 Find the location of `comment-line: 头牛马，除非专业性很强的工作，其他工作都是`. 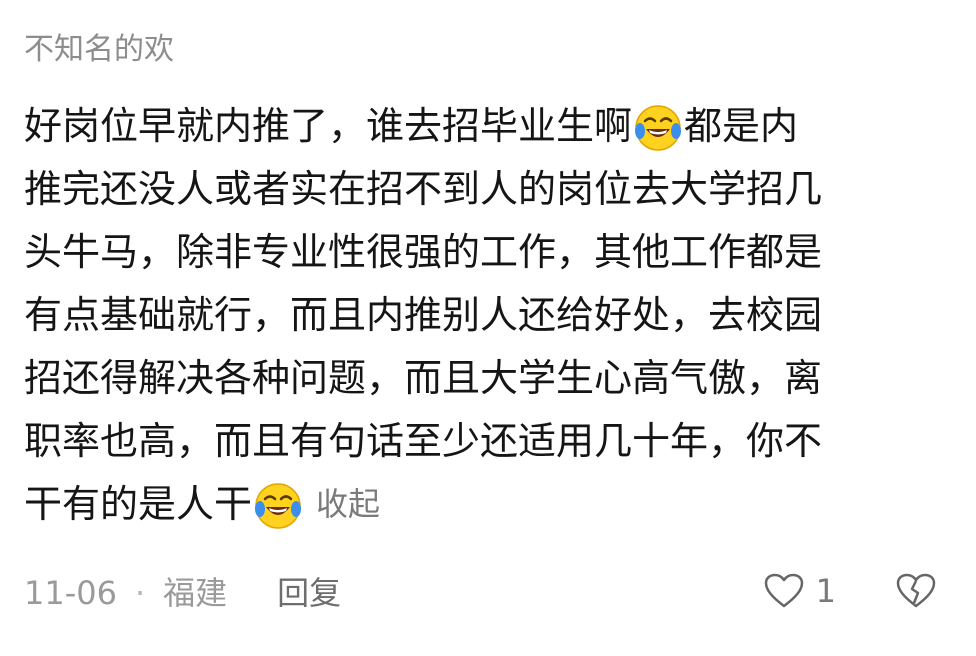

comment-line: 头牛马，除非专业性很强的工作，其他工作都是 is located at coordinates (484, 252).